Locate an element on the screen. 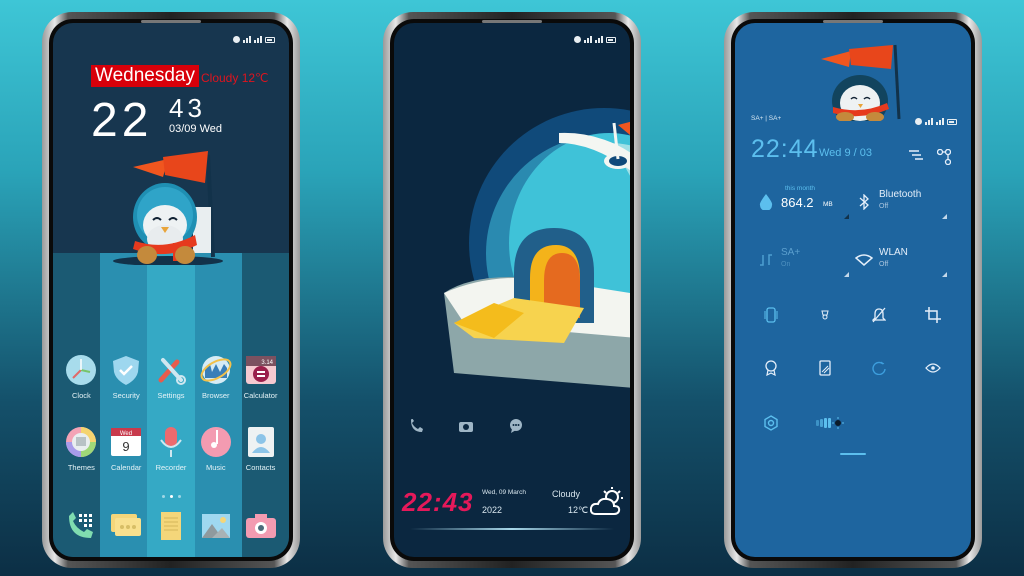 The height and width of the screenshot is (576, 1024). app-calendar: Wed 9 Calendar is located at coordinates (126, 448).